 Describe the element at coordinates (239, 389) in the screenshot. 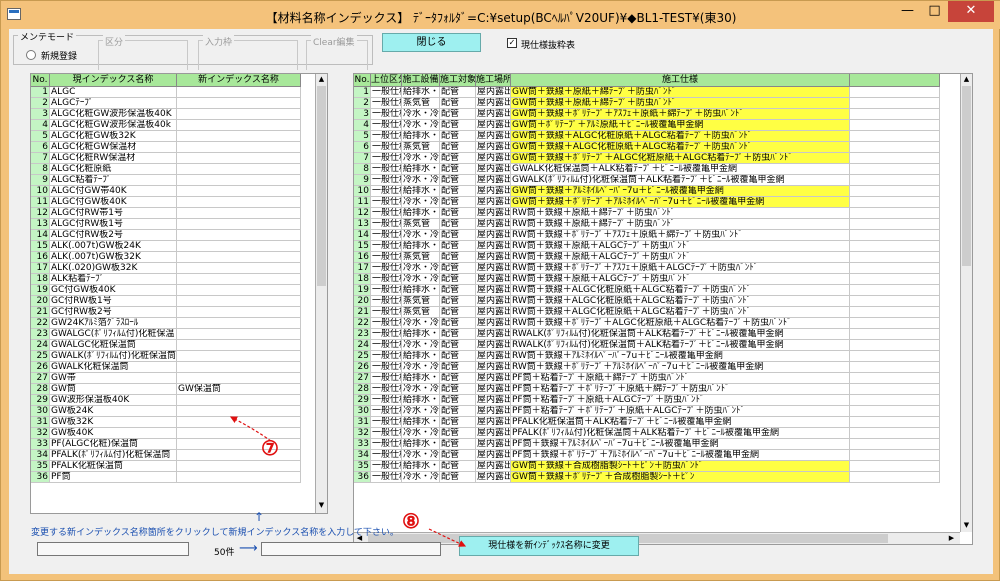

I see `new-index-name-cell: GW保温筒` at that location.